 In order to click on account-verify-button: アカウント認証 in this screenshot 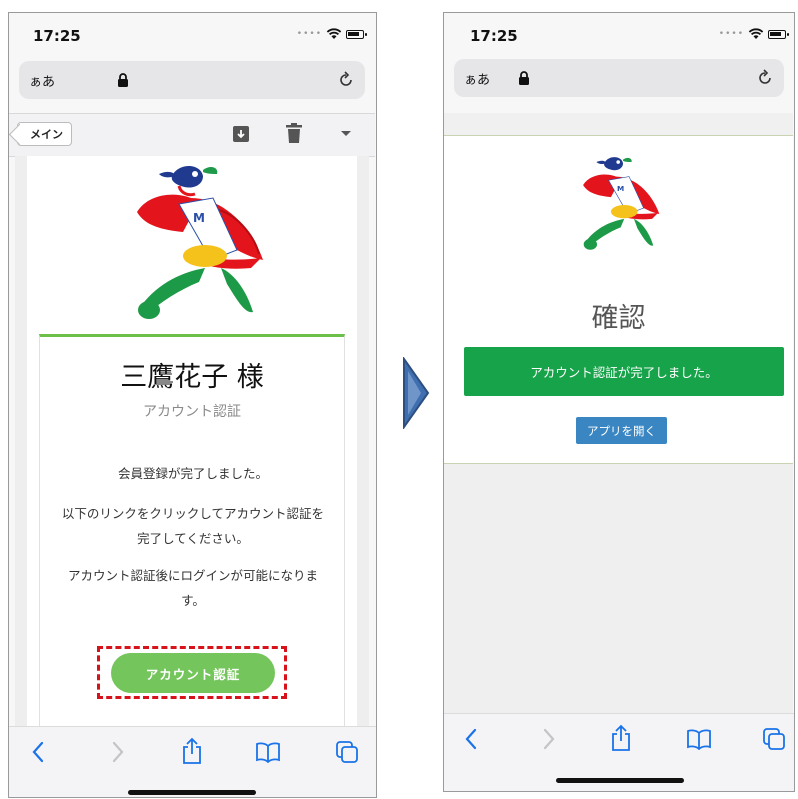, I will do `click(193, 673)`.